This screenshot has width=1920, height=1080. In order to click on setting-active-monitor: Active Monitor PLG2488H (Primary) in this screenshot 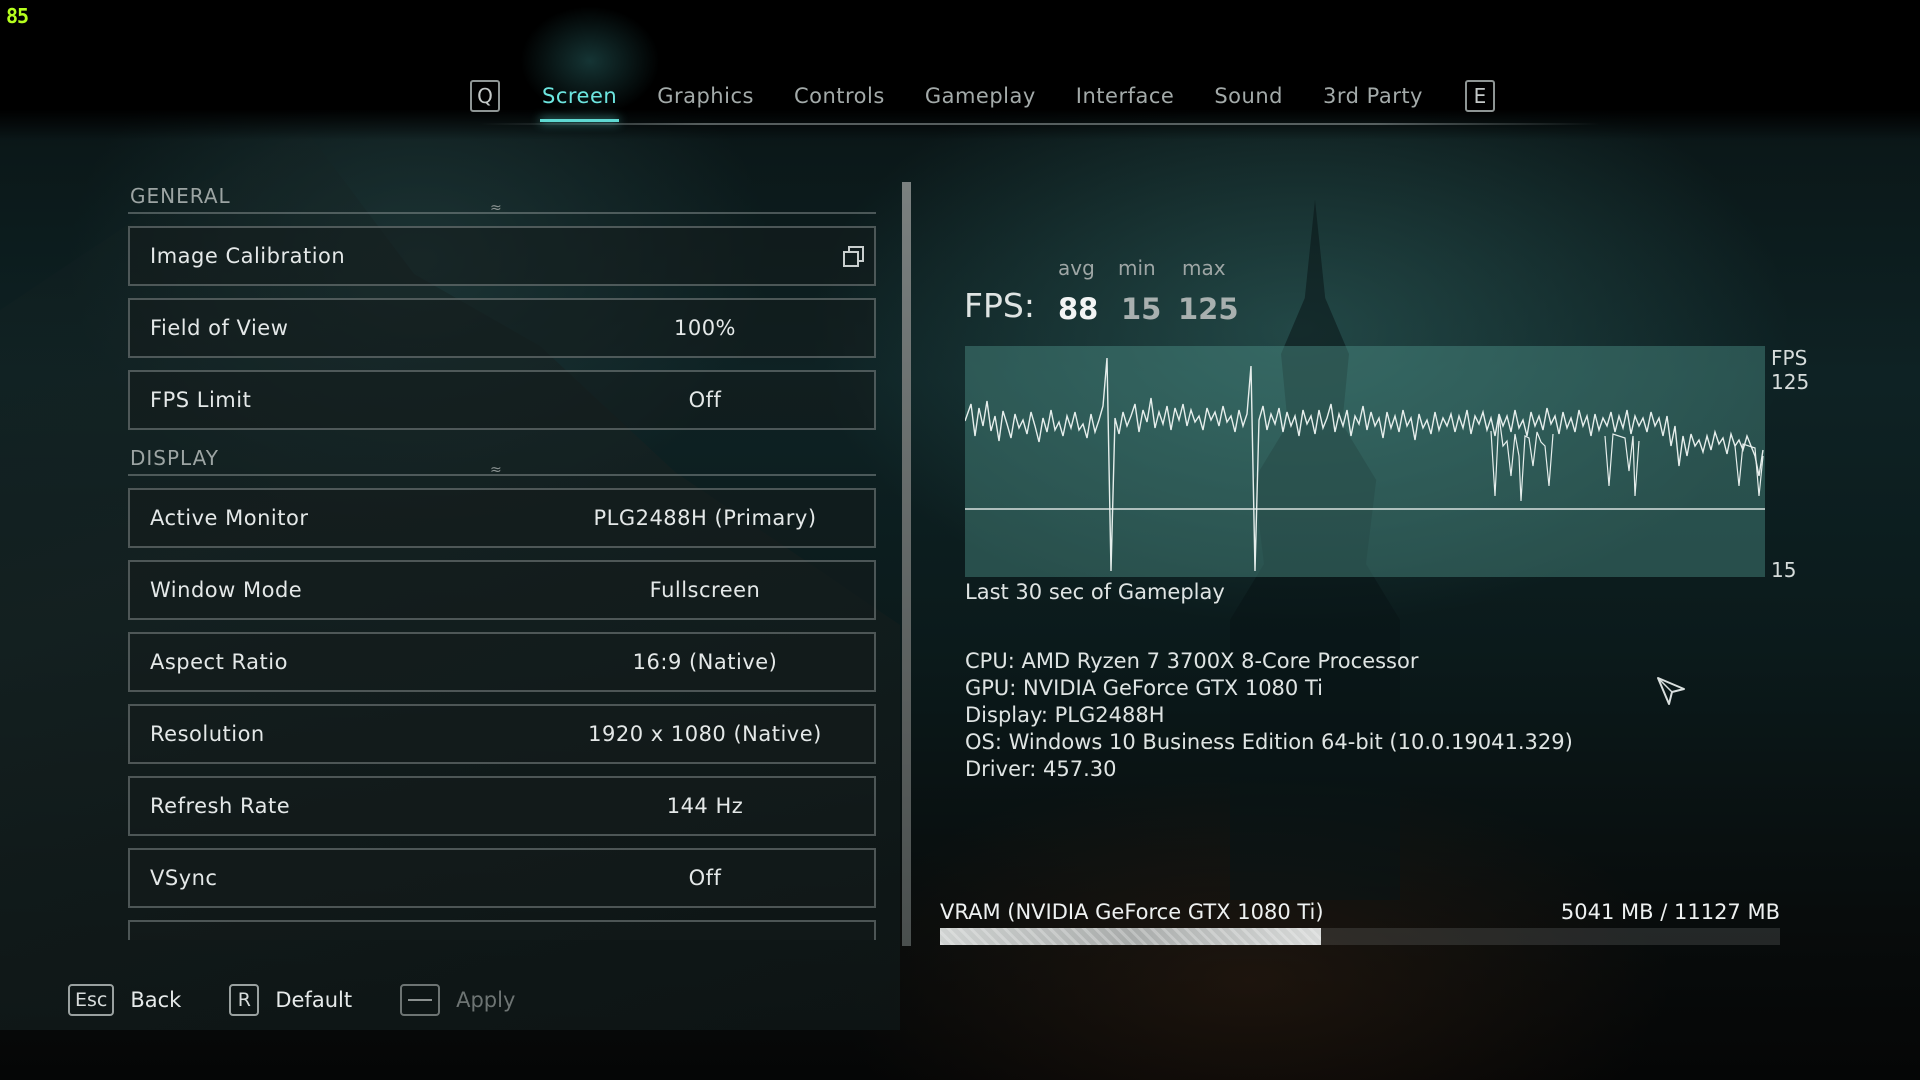, I will do `click(502, 518)`.